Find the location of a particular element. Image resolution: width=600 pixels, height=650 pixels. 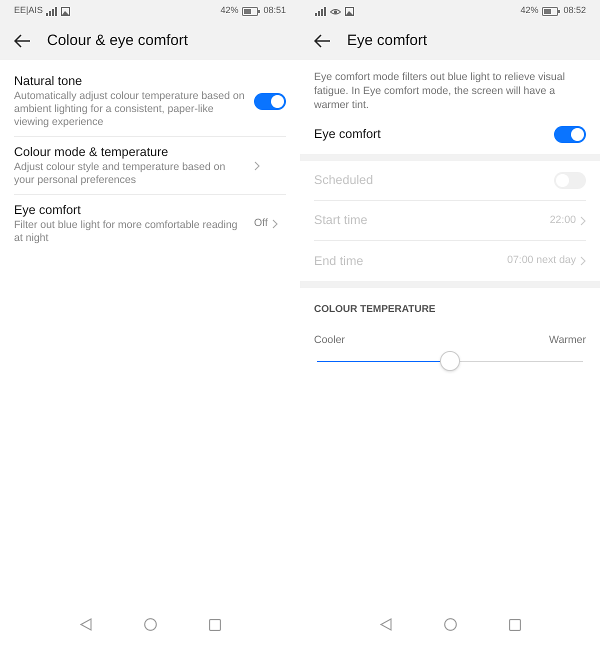

page-title: Eye comfort is located at coordinates (387, 40).